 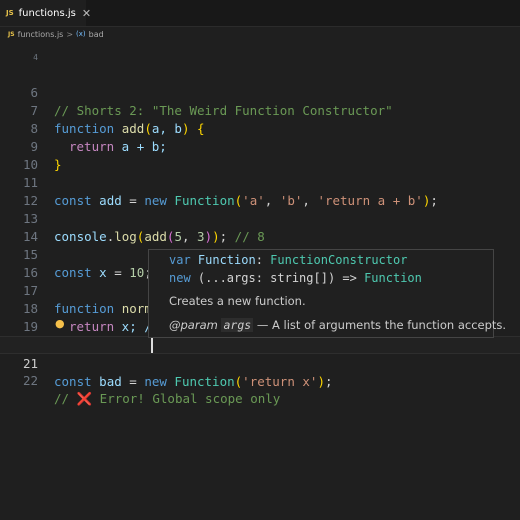 I want to click on text-cursor, so click(x=152, y=345).